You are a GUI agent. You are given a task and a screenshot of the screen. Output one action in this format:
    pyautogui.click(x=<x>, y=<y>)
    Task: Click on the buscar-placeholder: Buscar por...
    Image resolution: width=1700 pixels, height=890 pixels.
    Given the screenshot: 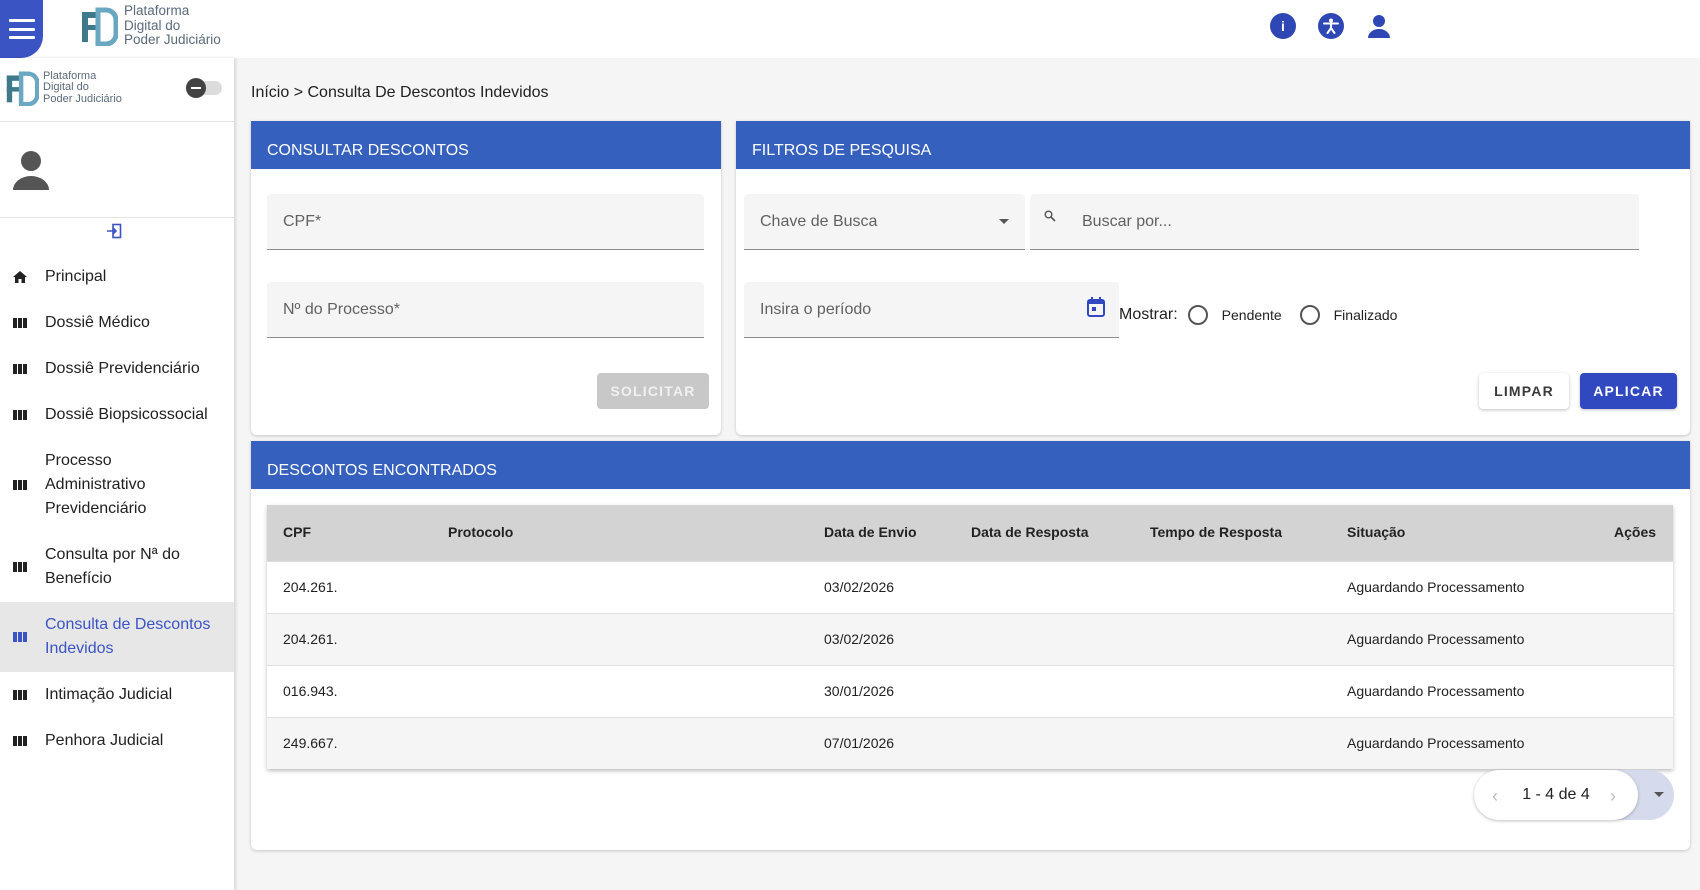 What is the action you would take?
    pyautogui.click(x=1127, y=221)
    